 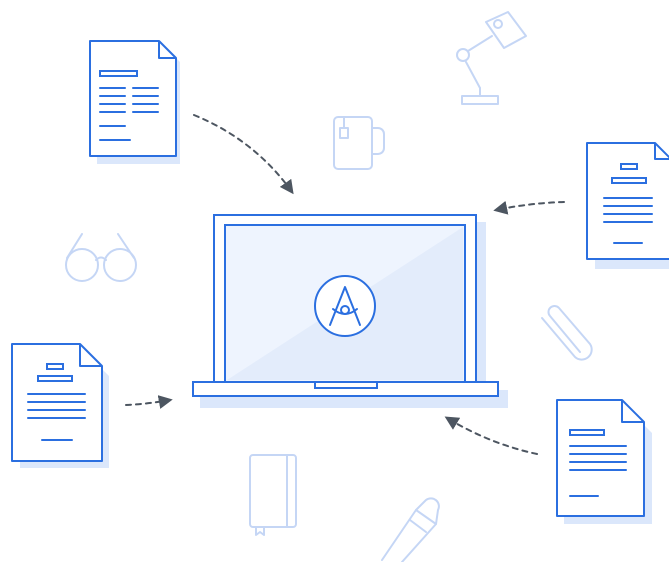 What do you see at coordinates (491, 58) in the screenshot?
I see `desk-lamp-icon` at bounding box center [491, 58].